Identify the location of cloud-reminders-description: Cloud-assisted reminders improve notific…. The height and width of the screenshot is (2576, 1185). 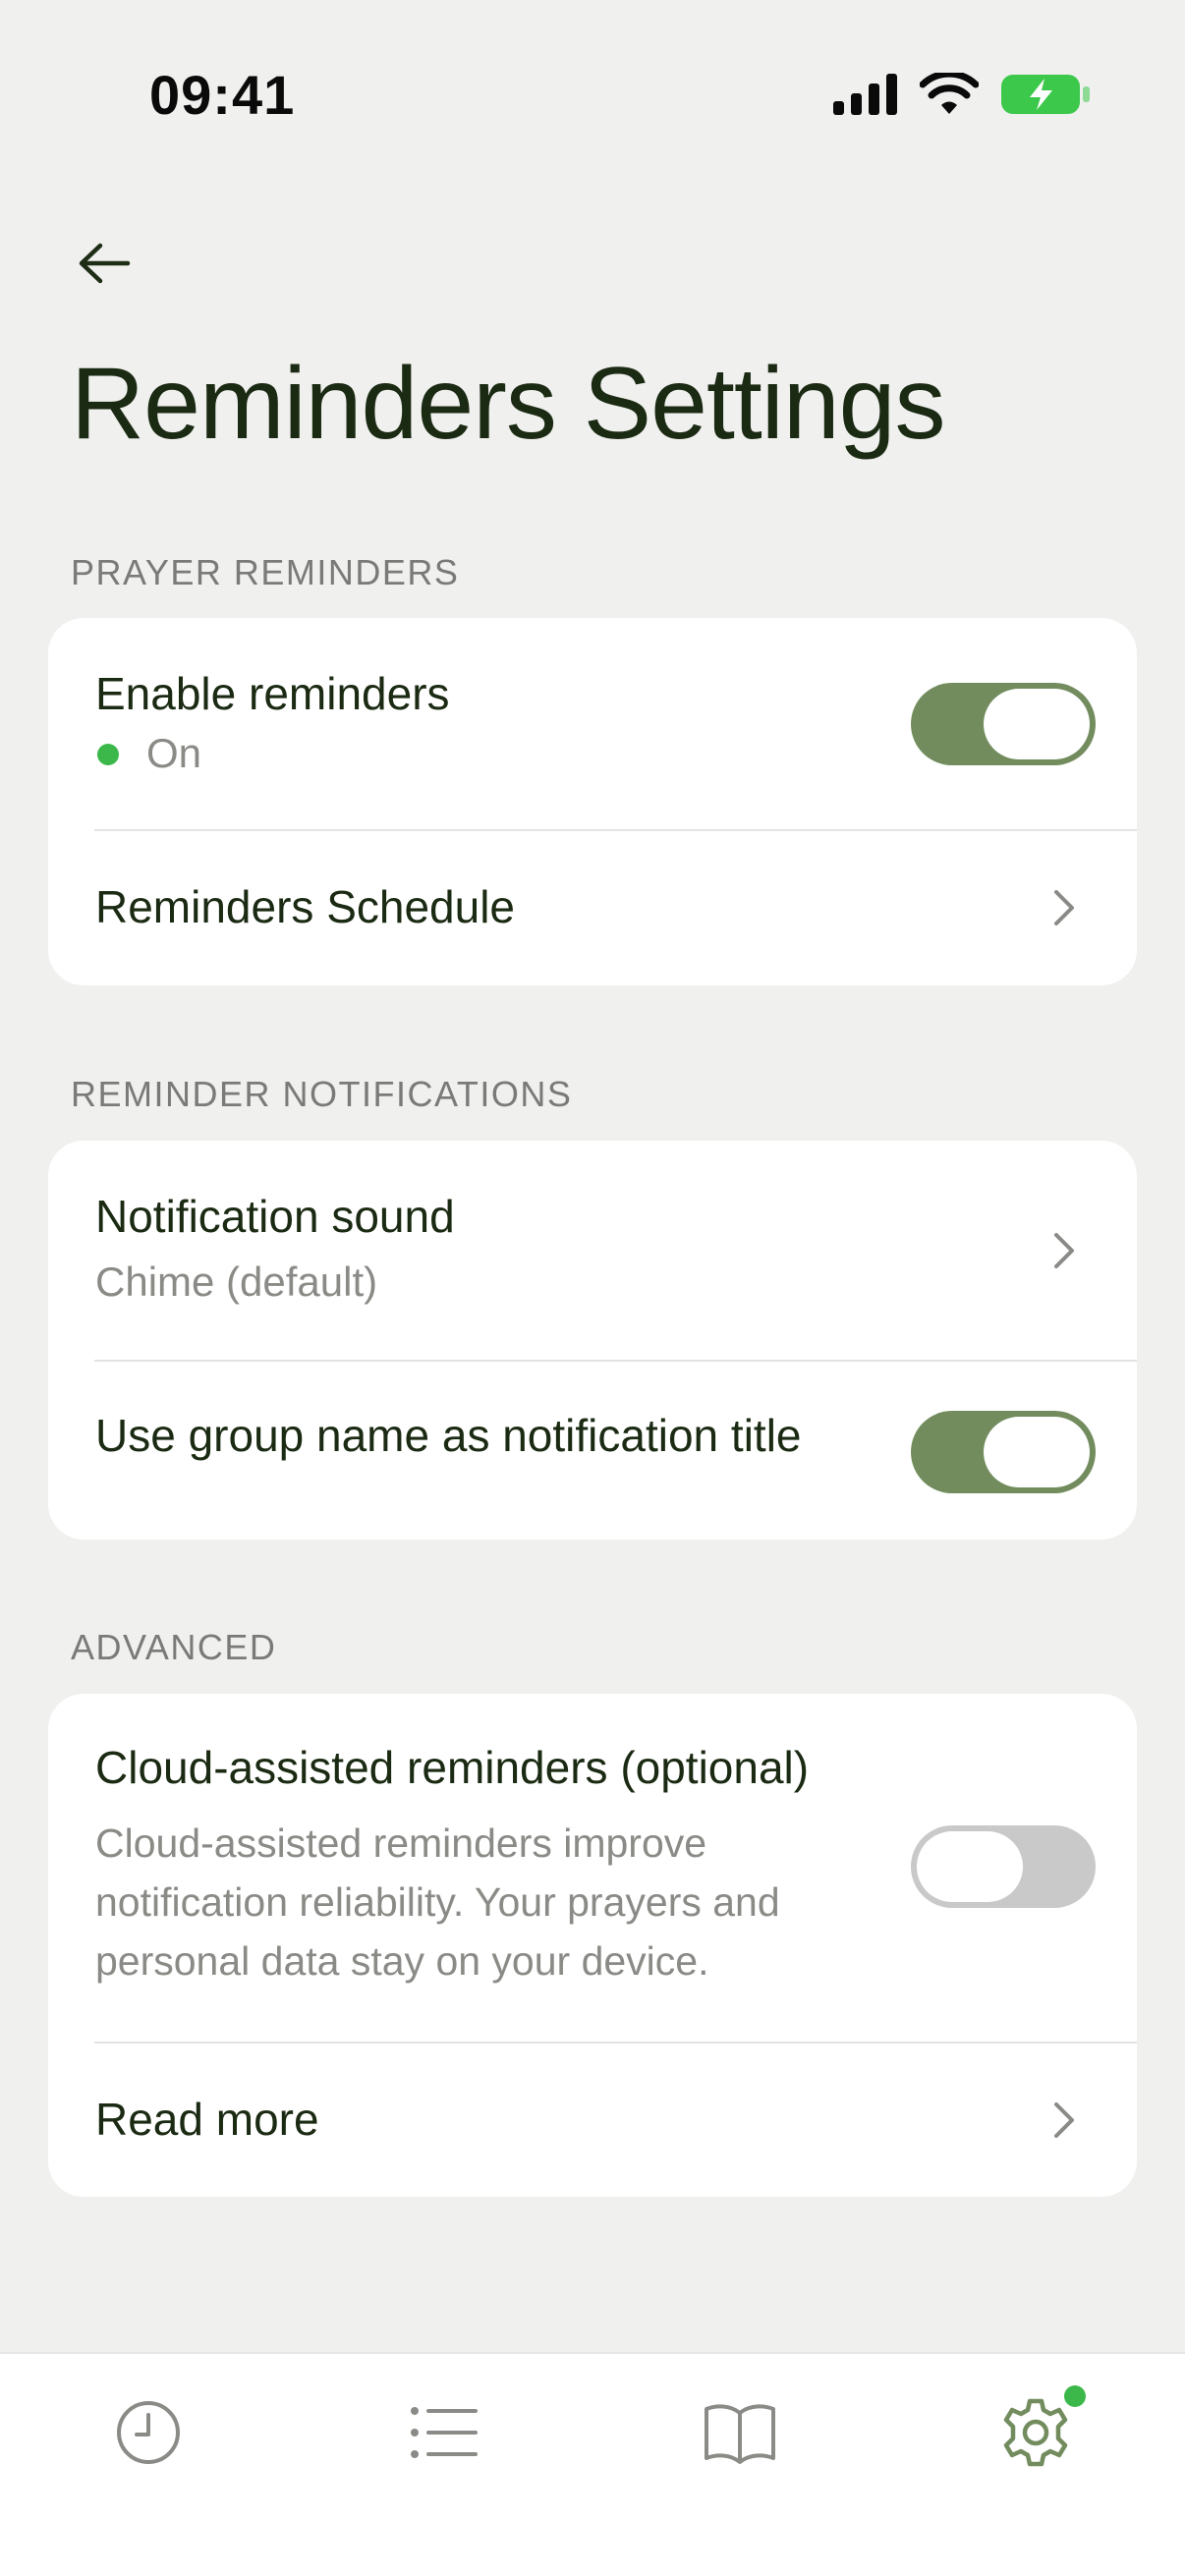
(438, 1902).